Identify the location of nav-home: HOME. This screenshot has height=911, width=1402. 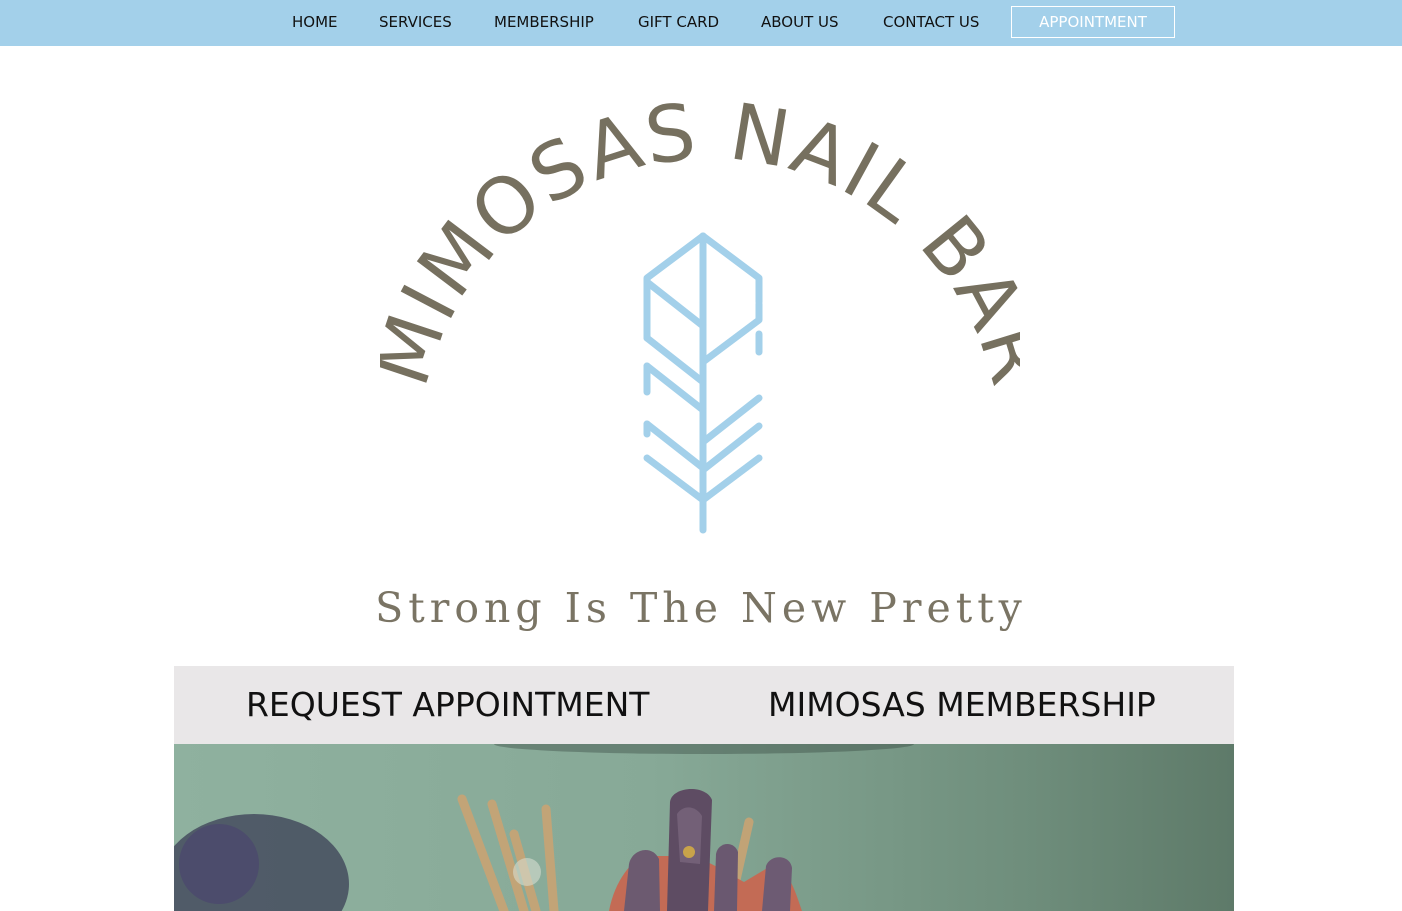
(315, 22).